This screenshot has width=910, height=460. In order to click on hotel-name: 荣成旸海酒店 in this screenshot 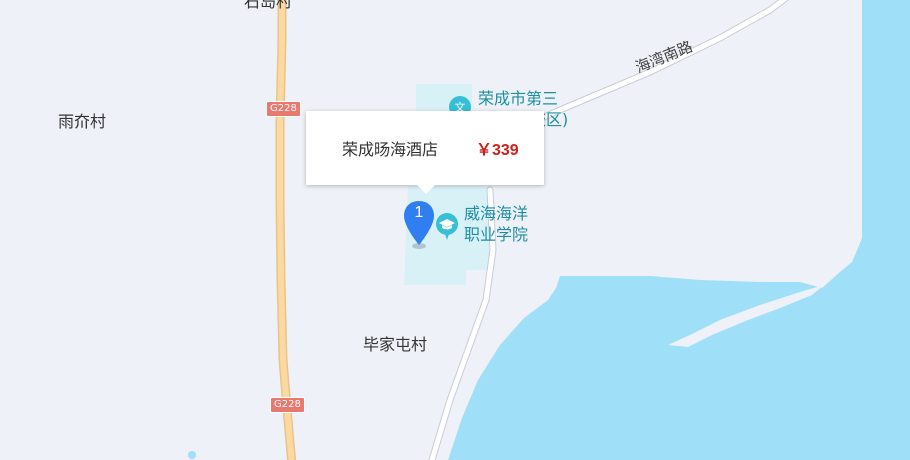, I will do `click(390, 148)`.